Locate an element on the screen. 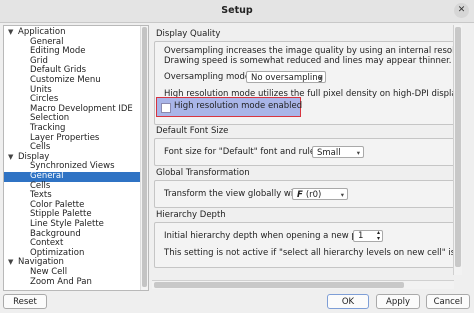 The width and height of the screenshot is (474, 313). oversampling-label: Oversampling mode is located at coordinates (207, 77).